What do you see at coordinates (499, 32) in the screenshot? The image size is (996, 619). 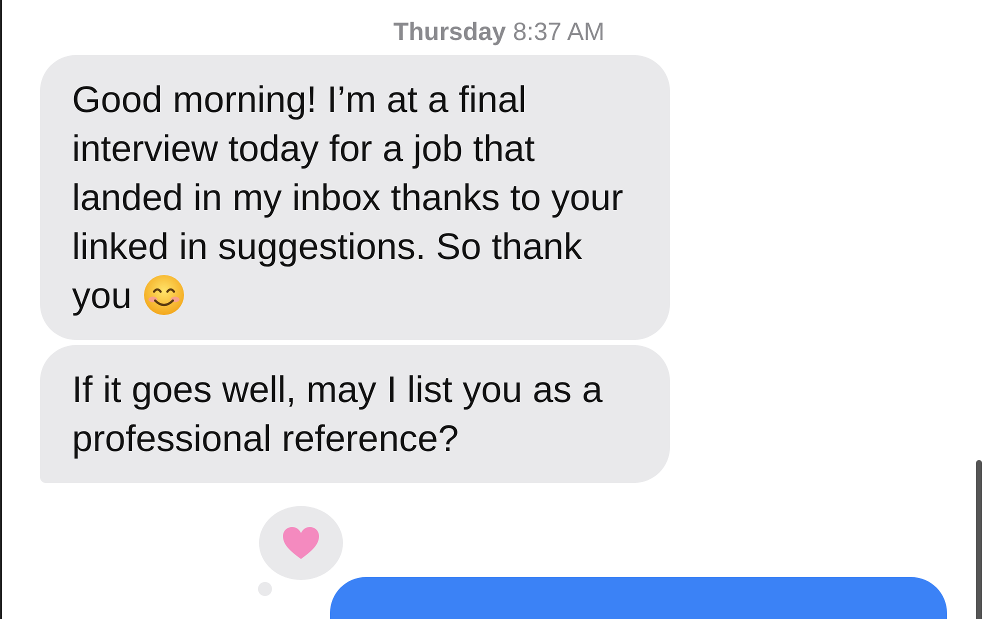 I see `timestamp: Thursday 8:37 AM` at bounding box center [499, 32].